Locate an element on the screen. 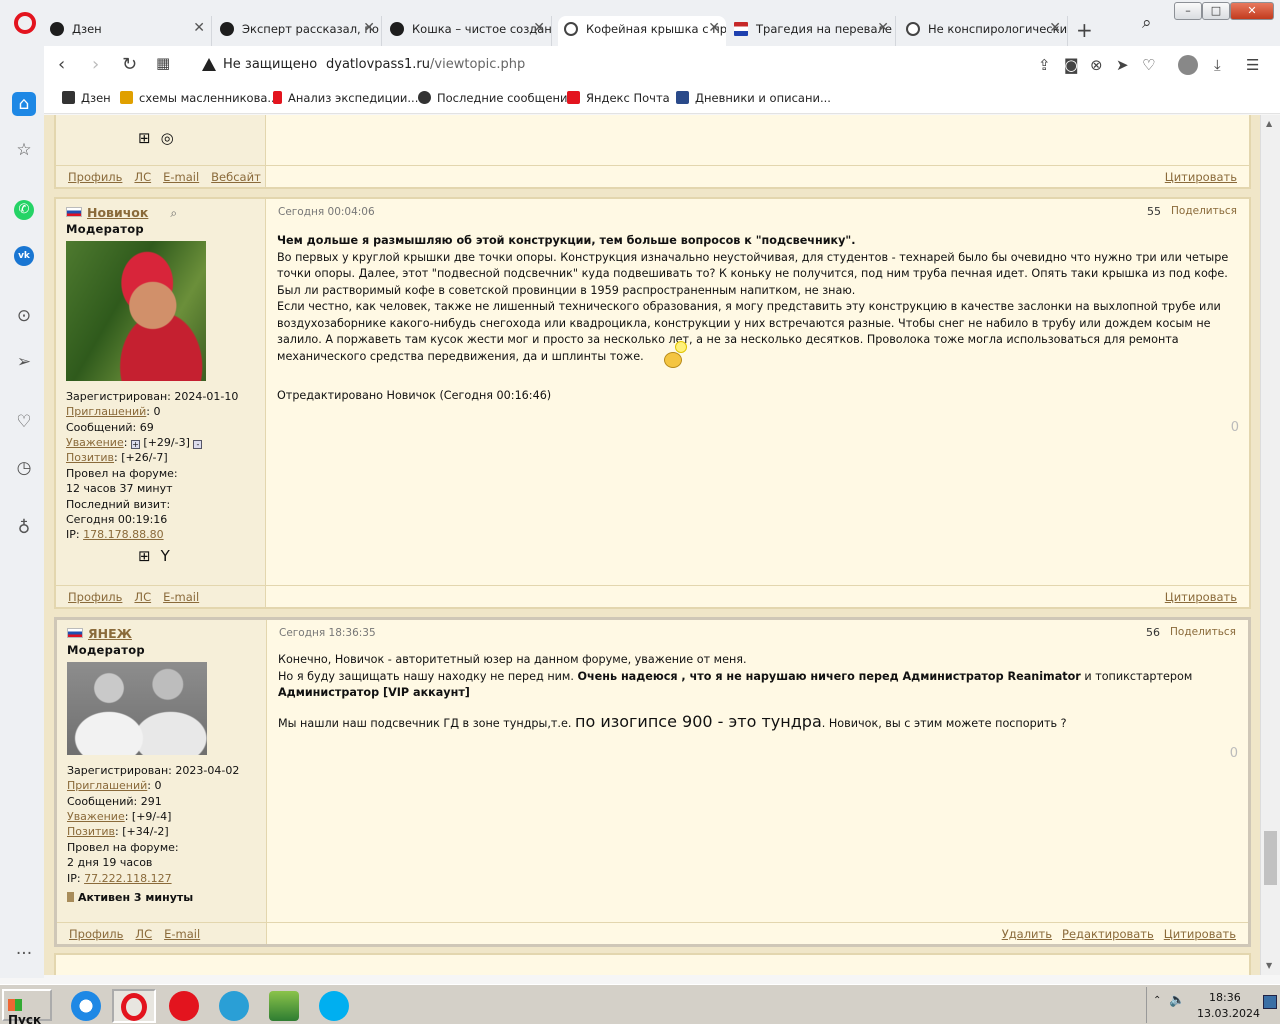  search-icon: ⌕ is located at coordinates (173, 213).